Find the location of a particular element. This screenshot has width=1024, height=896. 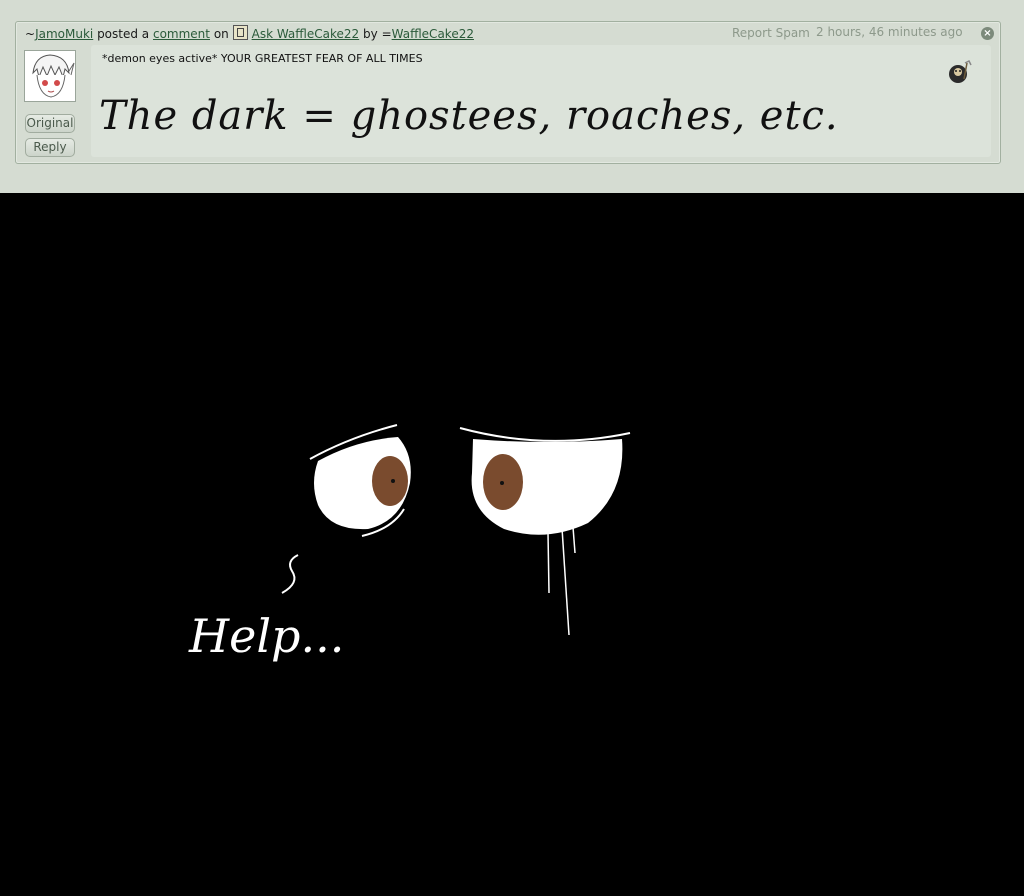

avatar-image is located at coordinates (50, 76).